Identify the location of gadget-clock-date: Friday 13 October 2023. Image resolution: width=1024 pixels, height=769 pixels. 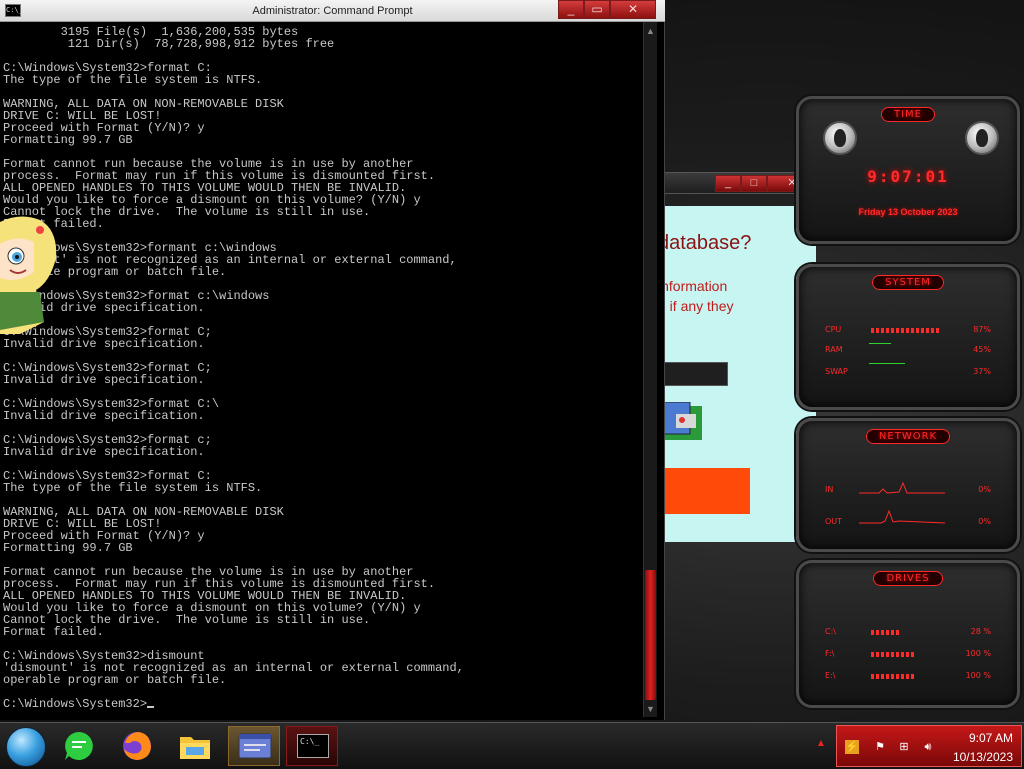
(908, 212).